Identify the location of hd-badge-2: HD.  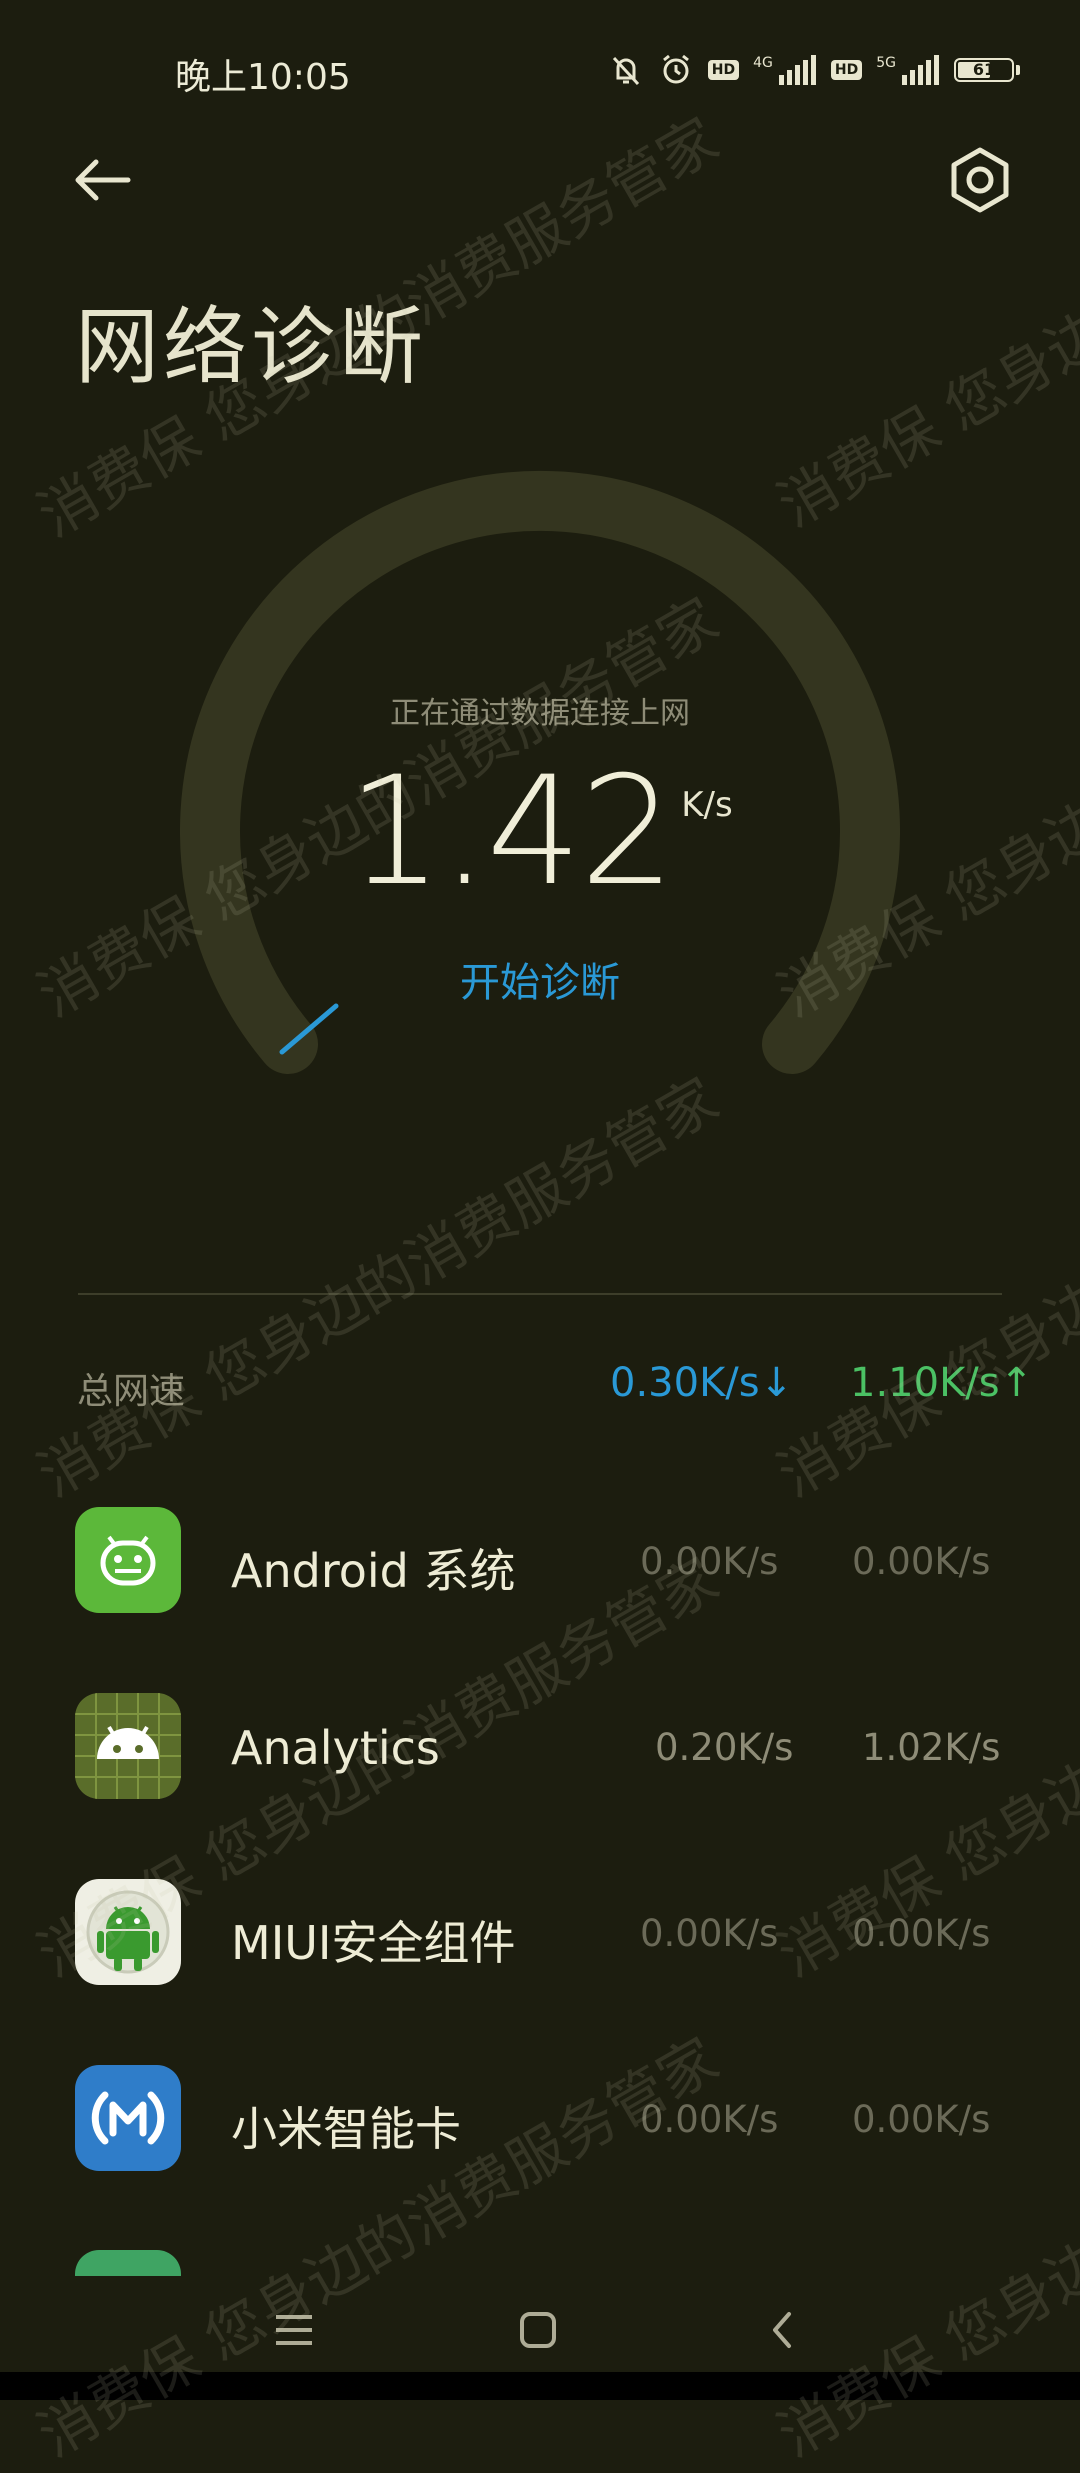
(846, 70).